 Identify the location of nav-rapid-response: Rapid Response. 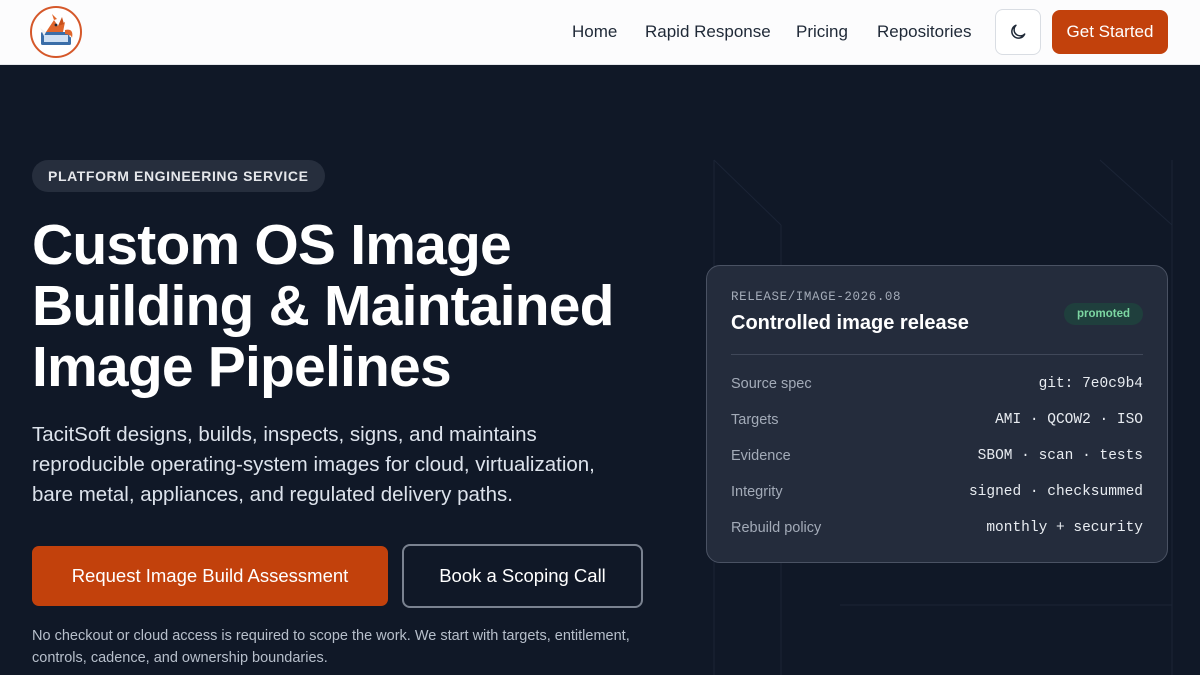
(708, 32).